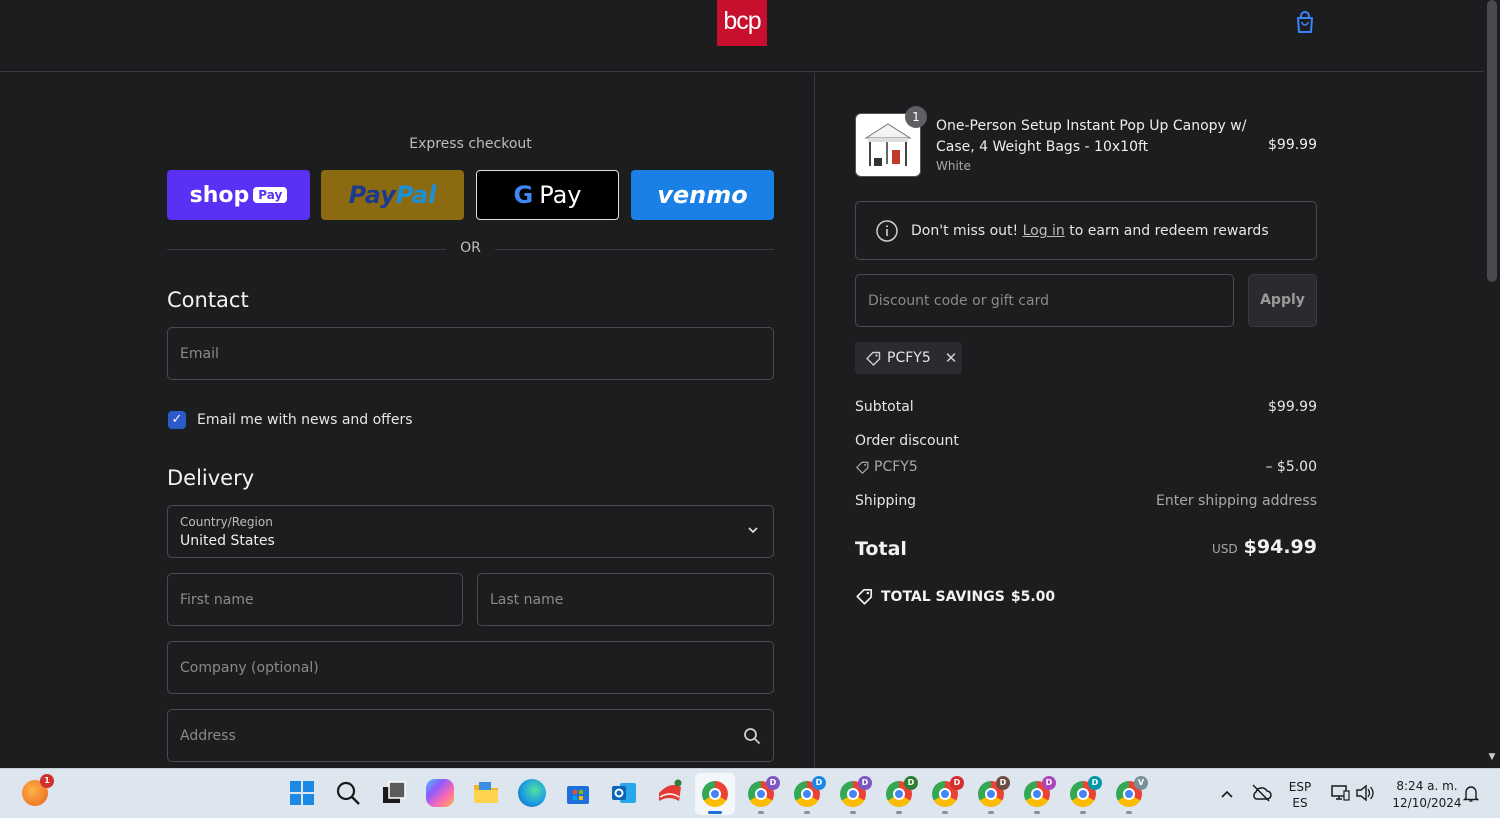  I want to click on info-icon, so click(887, 231).